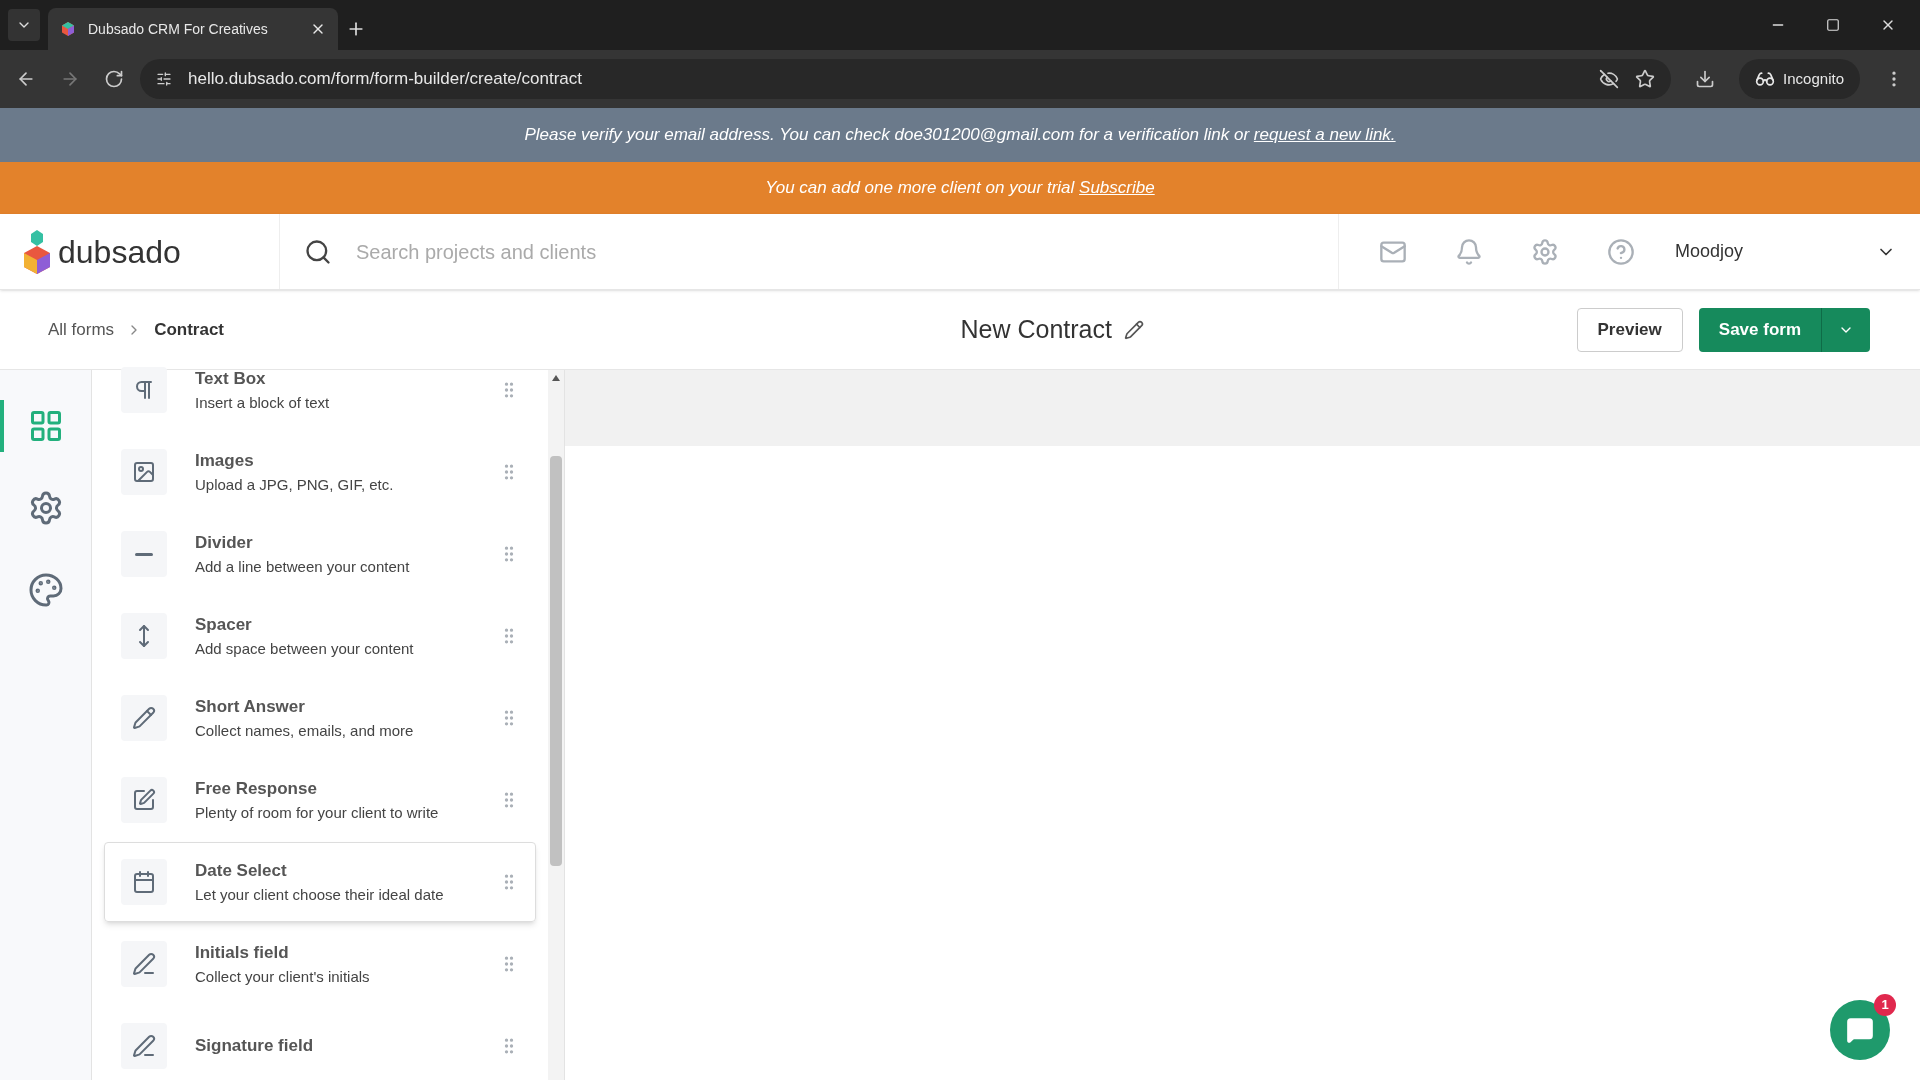 This screenshot has width=1920, height=1080. Describe the element at coordinates (225, 461) in the screenshot. I see `element-title: Images` at that location.